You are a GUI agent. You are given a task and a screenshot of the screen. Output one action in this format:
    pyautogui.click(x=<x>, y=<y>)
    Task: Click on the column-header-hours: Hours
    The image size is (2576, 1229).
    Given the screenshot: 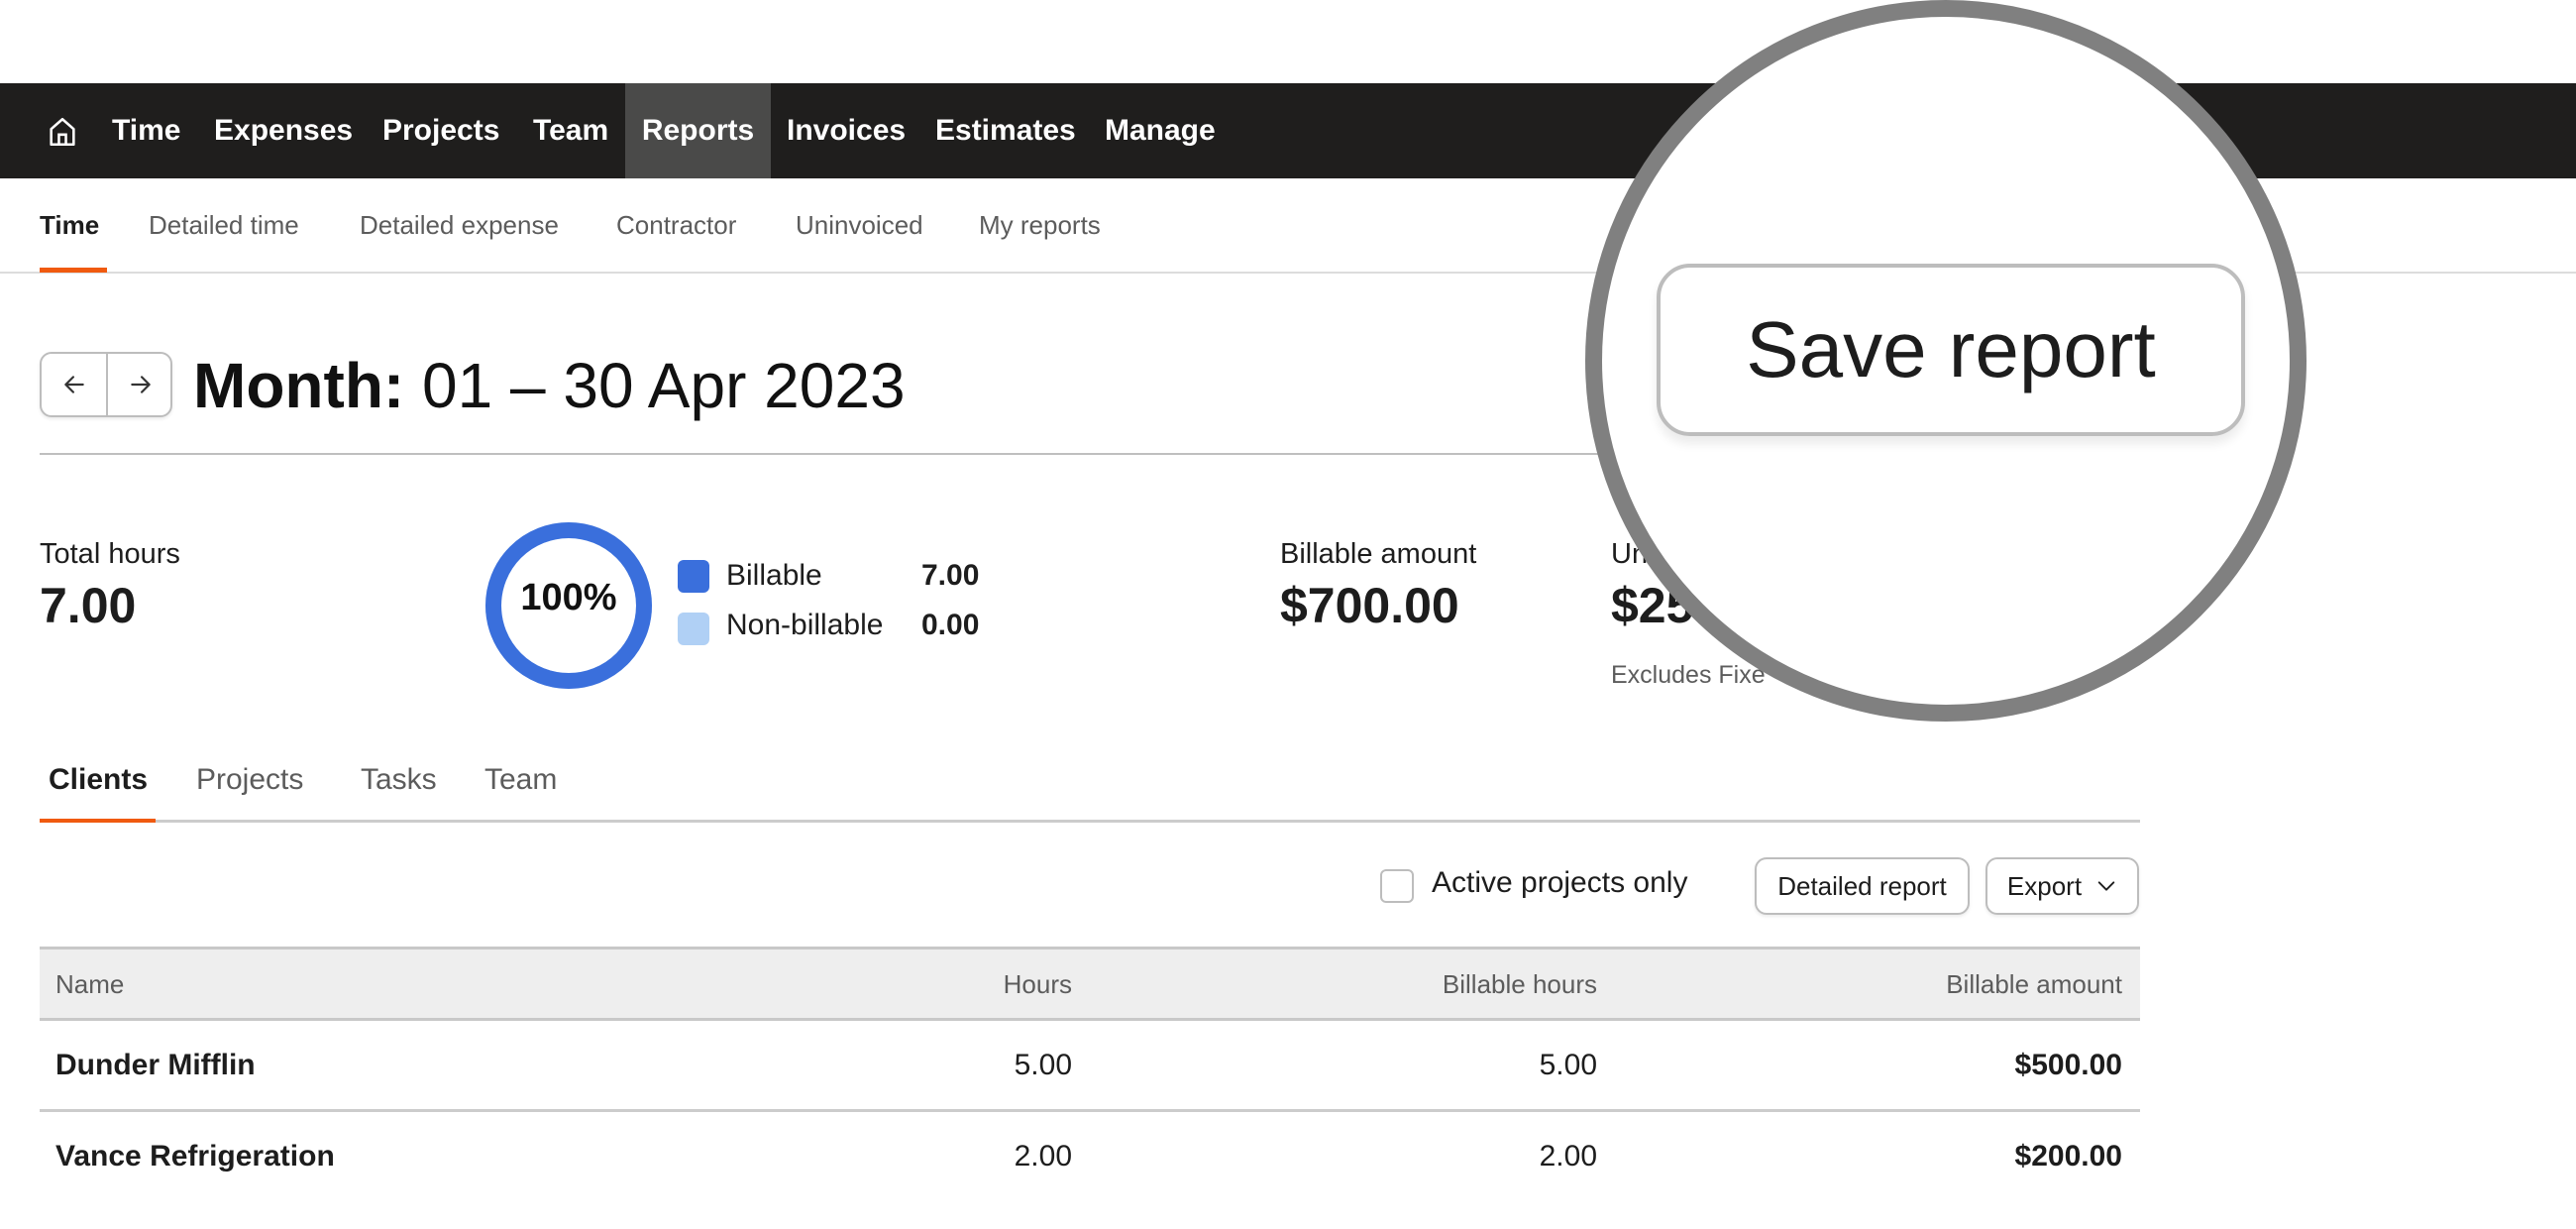 What is the action you would take?
    pyautogui.click(x=1038, y=984)
    